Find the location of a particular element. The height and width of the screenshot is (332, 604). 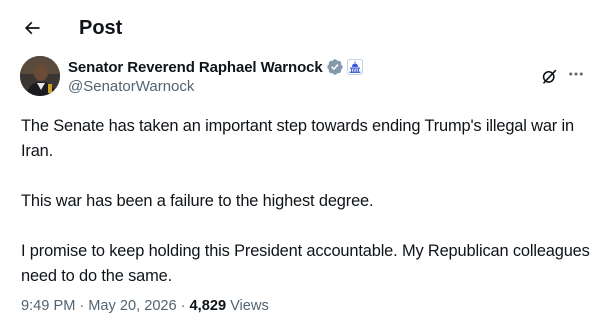

avatar-image is located at coordinates (40, 76).